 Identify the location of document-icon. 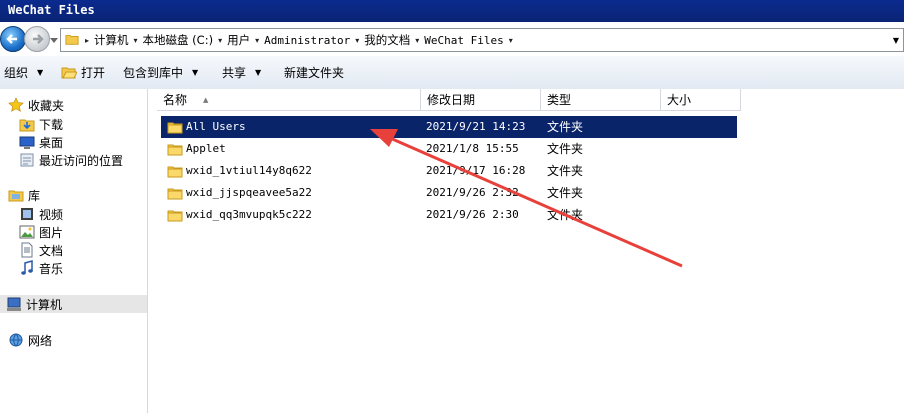
(27, 250).